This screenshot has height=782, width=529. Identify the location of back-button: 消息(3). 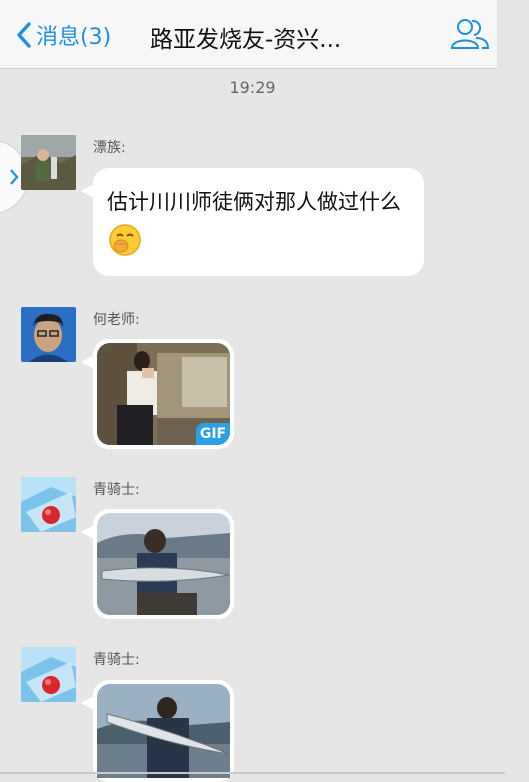
(63, 35).